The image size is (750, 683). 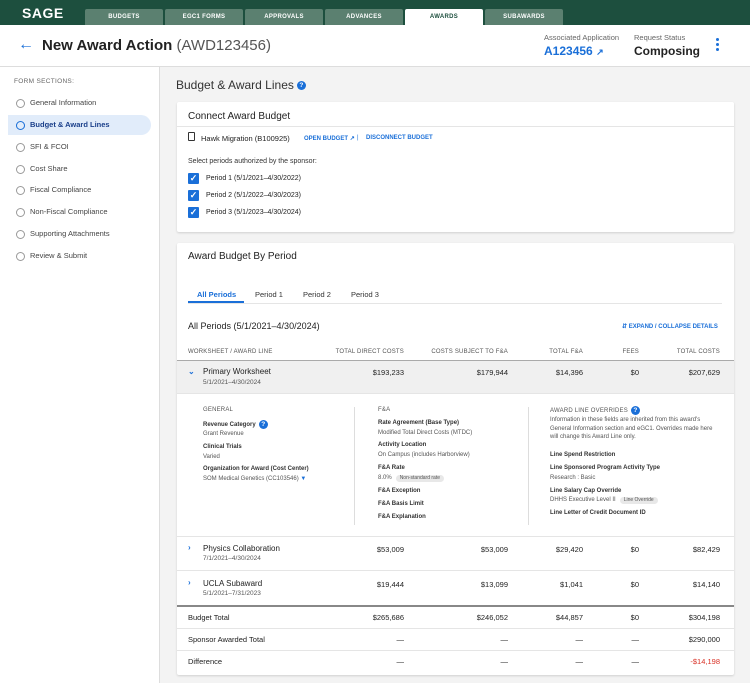 What do you see at coordinates (388, 617) in the screenshot?
I see `budget-total-tdc: $265,686` at bounding box center [388, 617].